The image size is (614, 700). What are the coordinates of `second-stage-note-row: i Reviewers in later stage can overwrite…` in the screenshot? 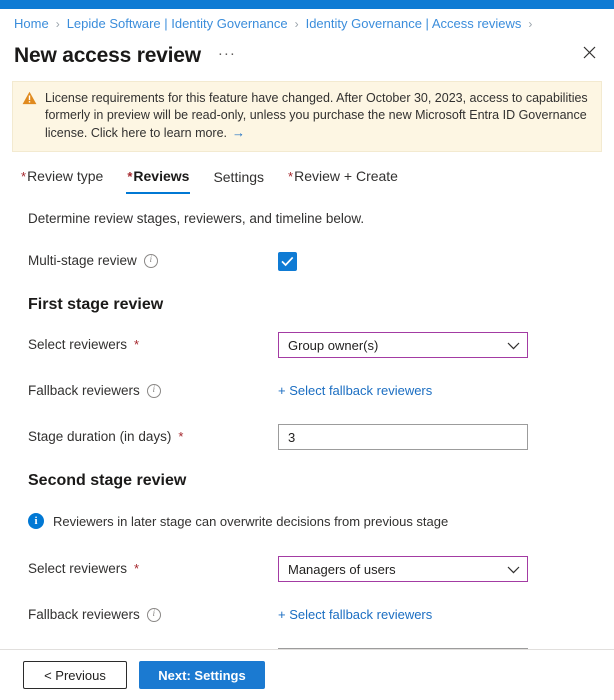 It's located at (310, 521).